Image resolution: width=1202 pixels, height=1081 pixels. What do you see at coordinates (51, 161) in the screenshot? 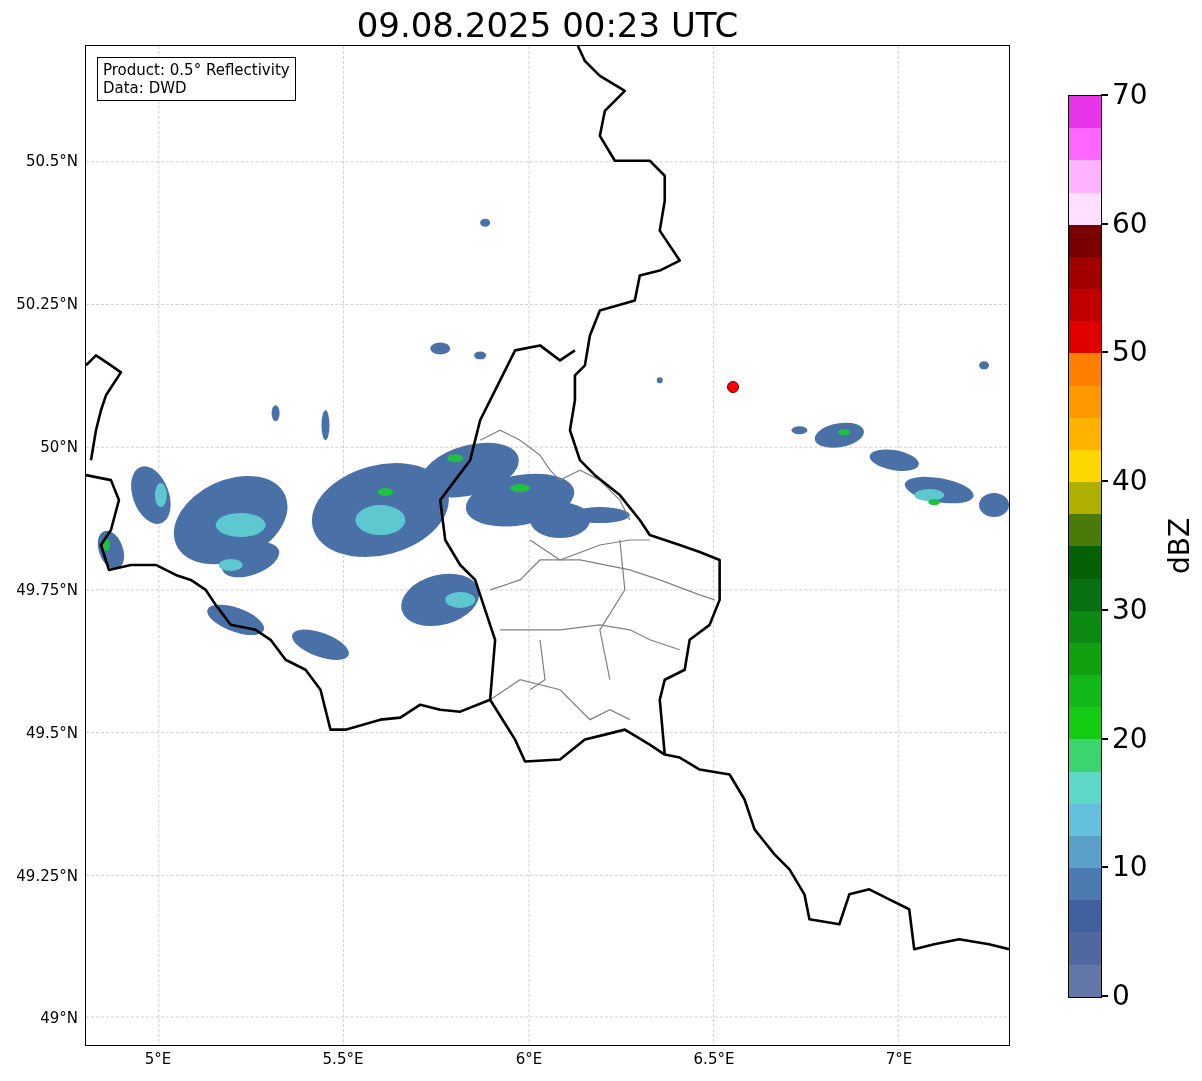
I see `axis-tick-label: 50.5°N` at bounding box center [51, 161].